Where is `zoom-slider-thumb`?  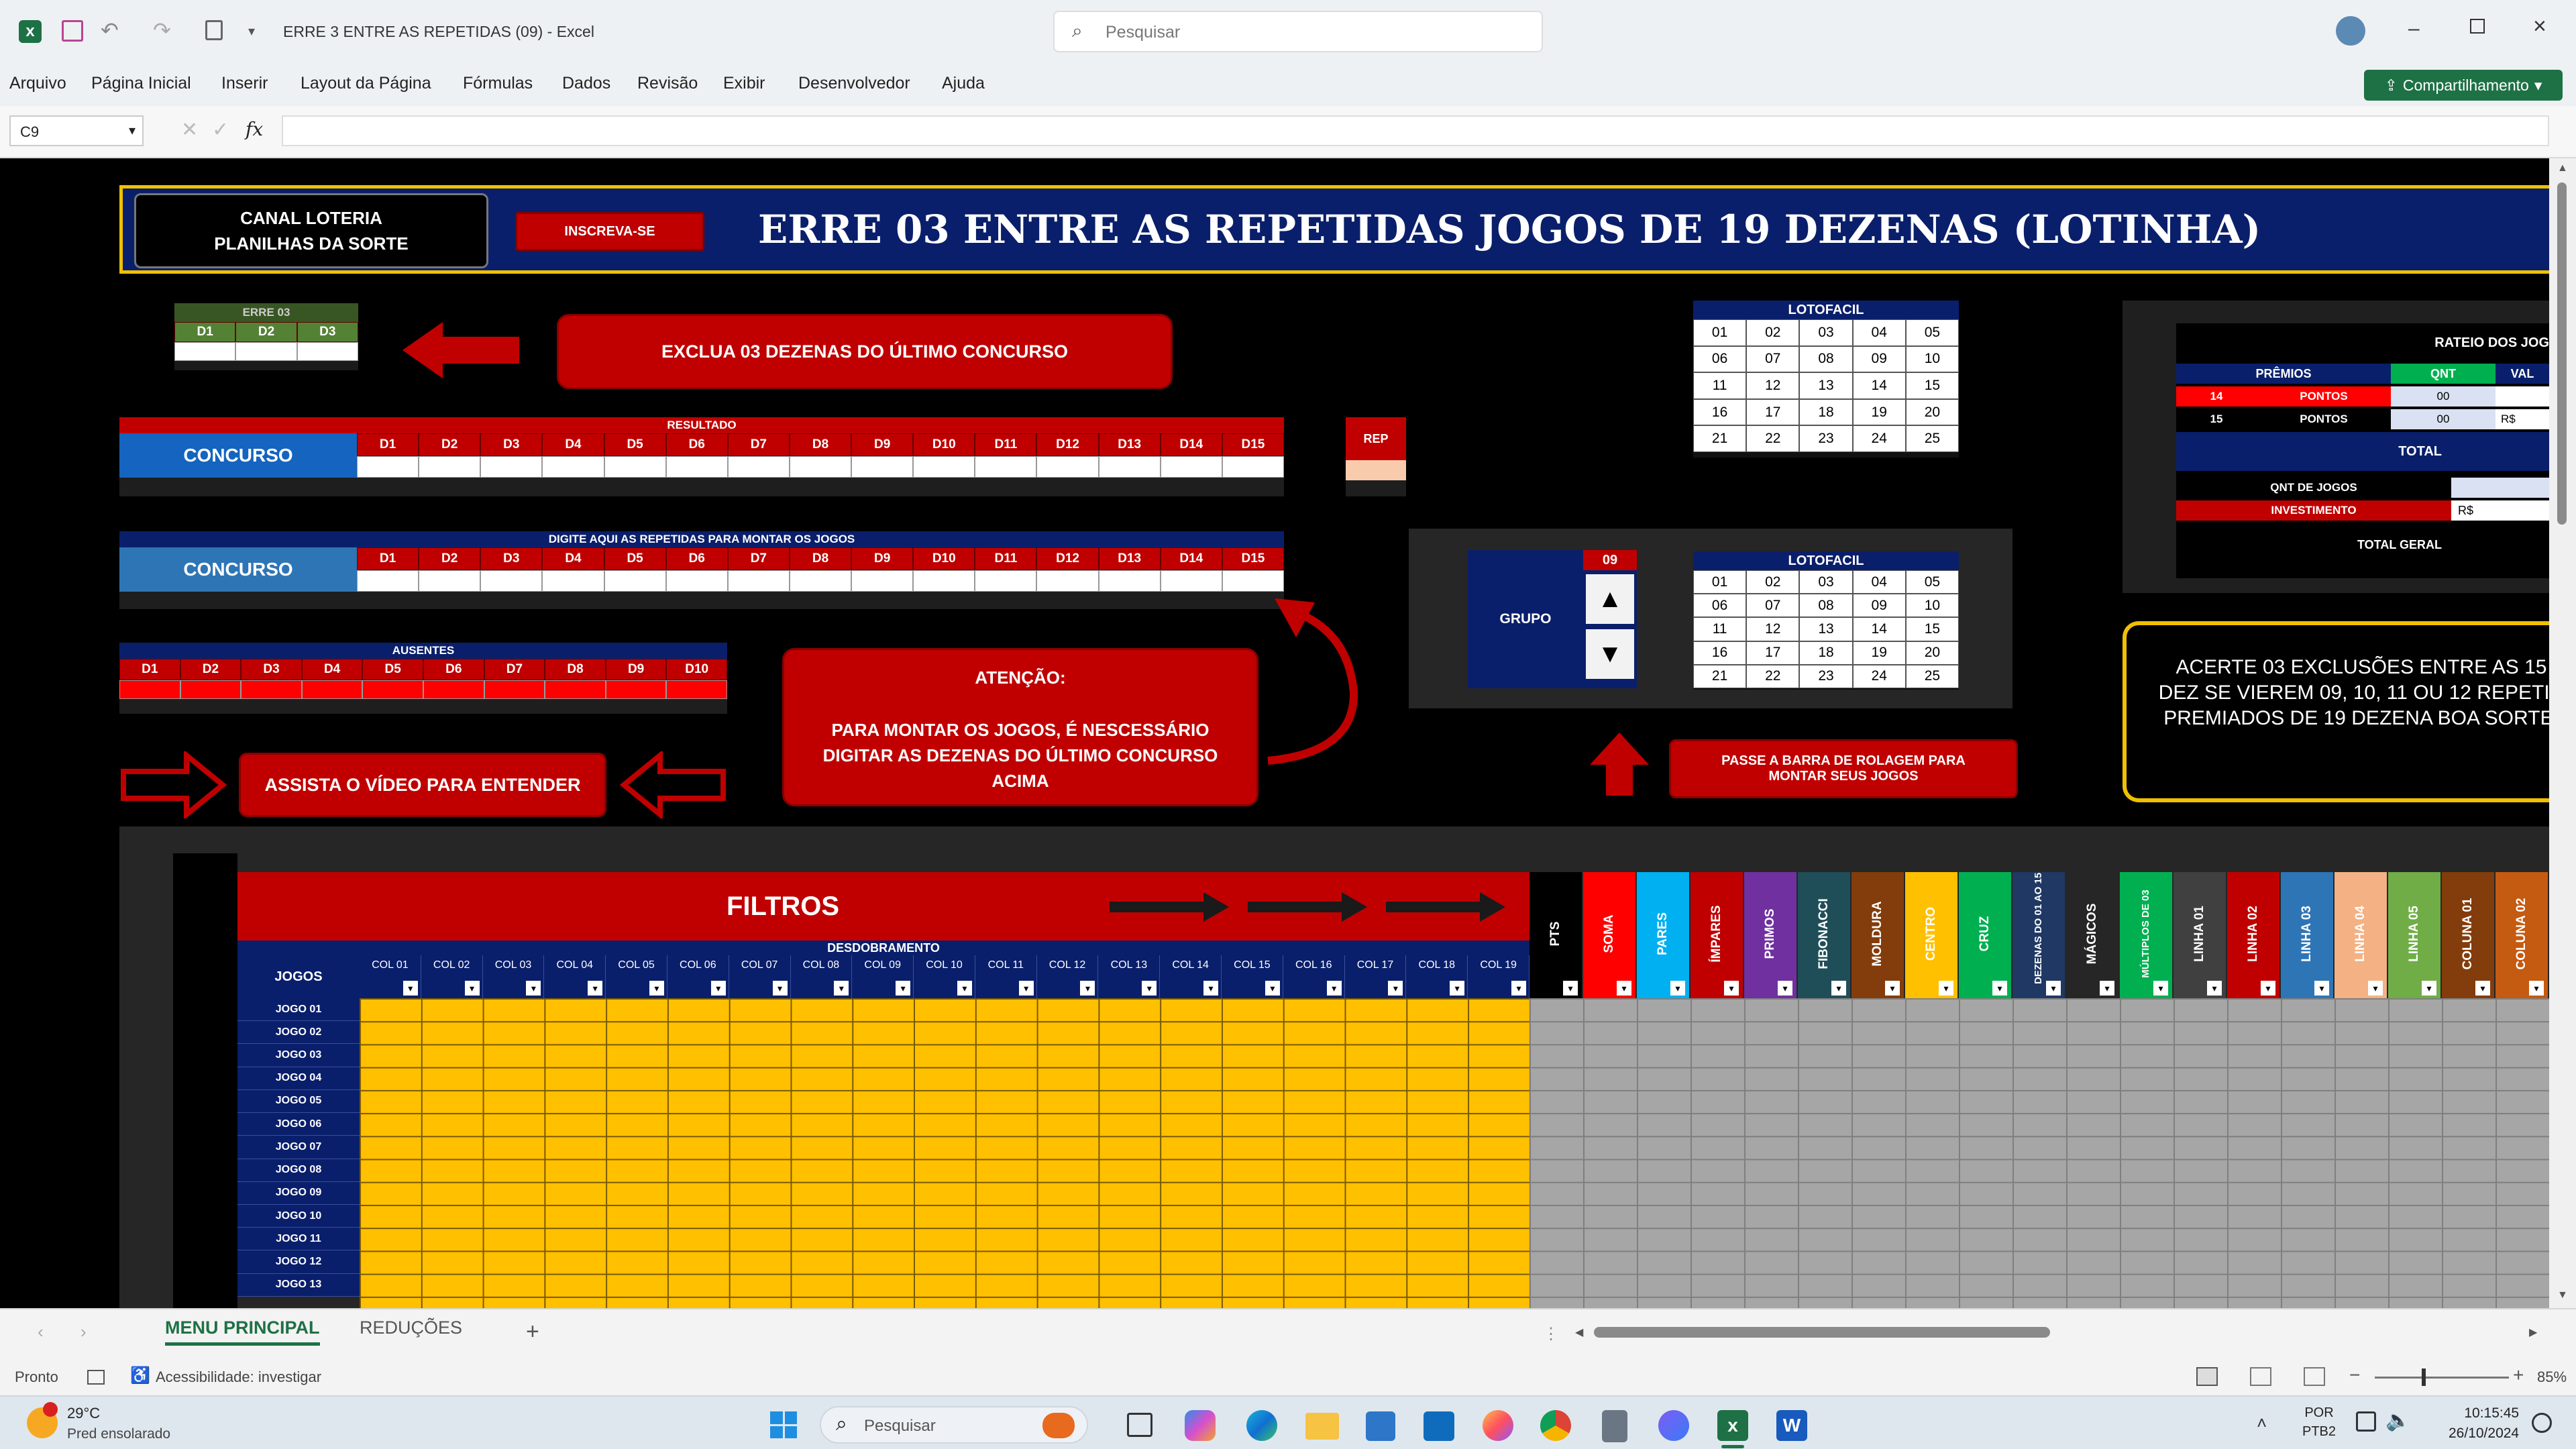 zoom-slider-thumb is located at coordinates (2424, 1377).